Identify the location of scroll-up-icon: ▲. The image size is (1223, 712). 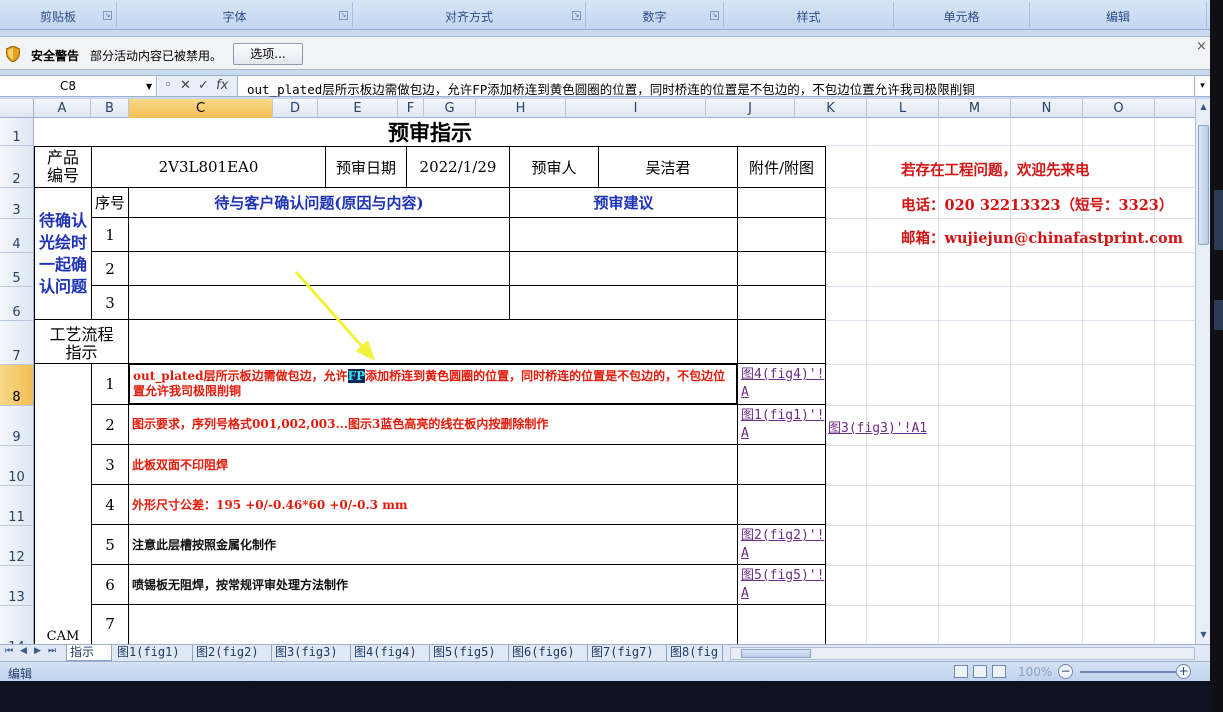
(1203, 106).